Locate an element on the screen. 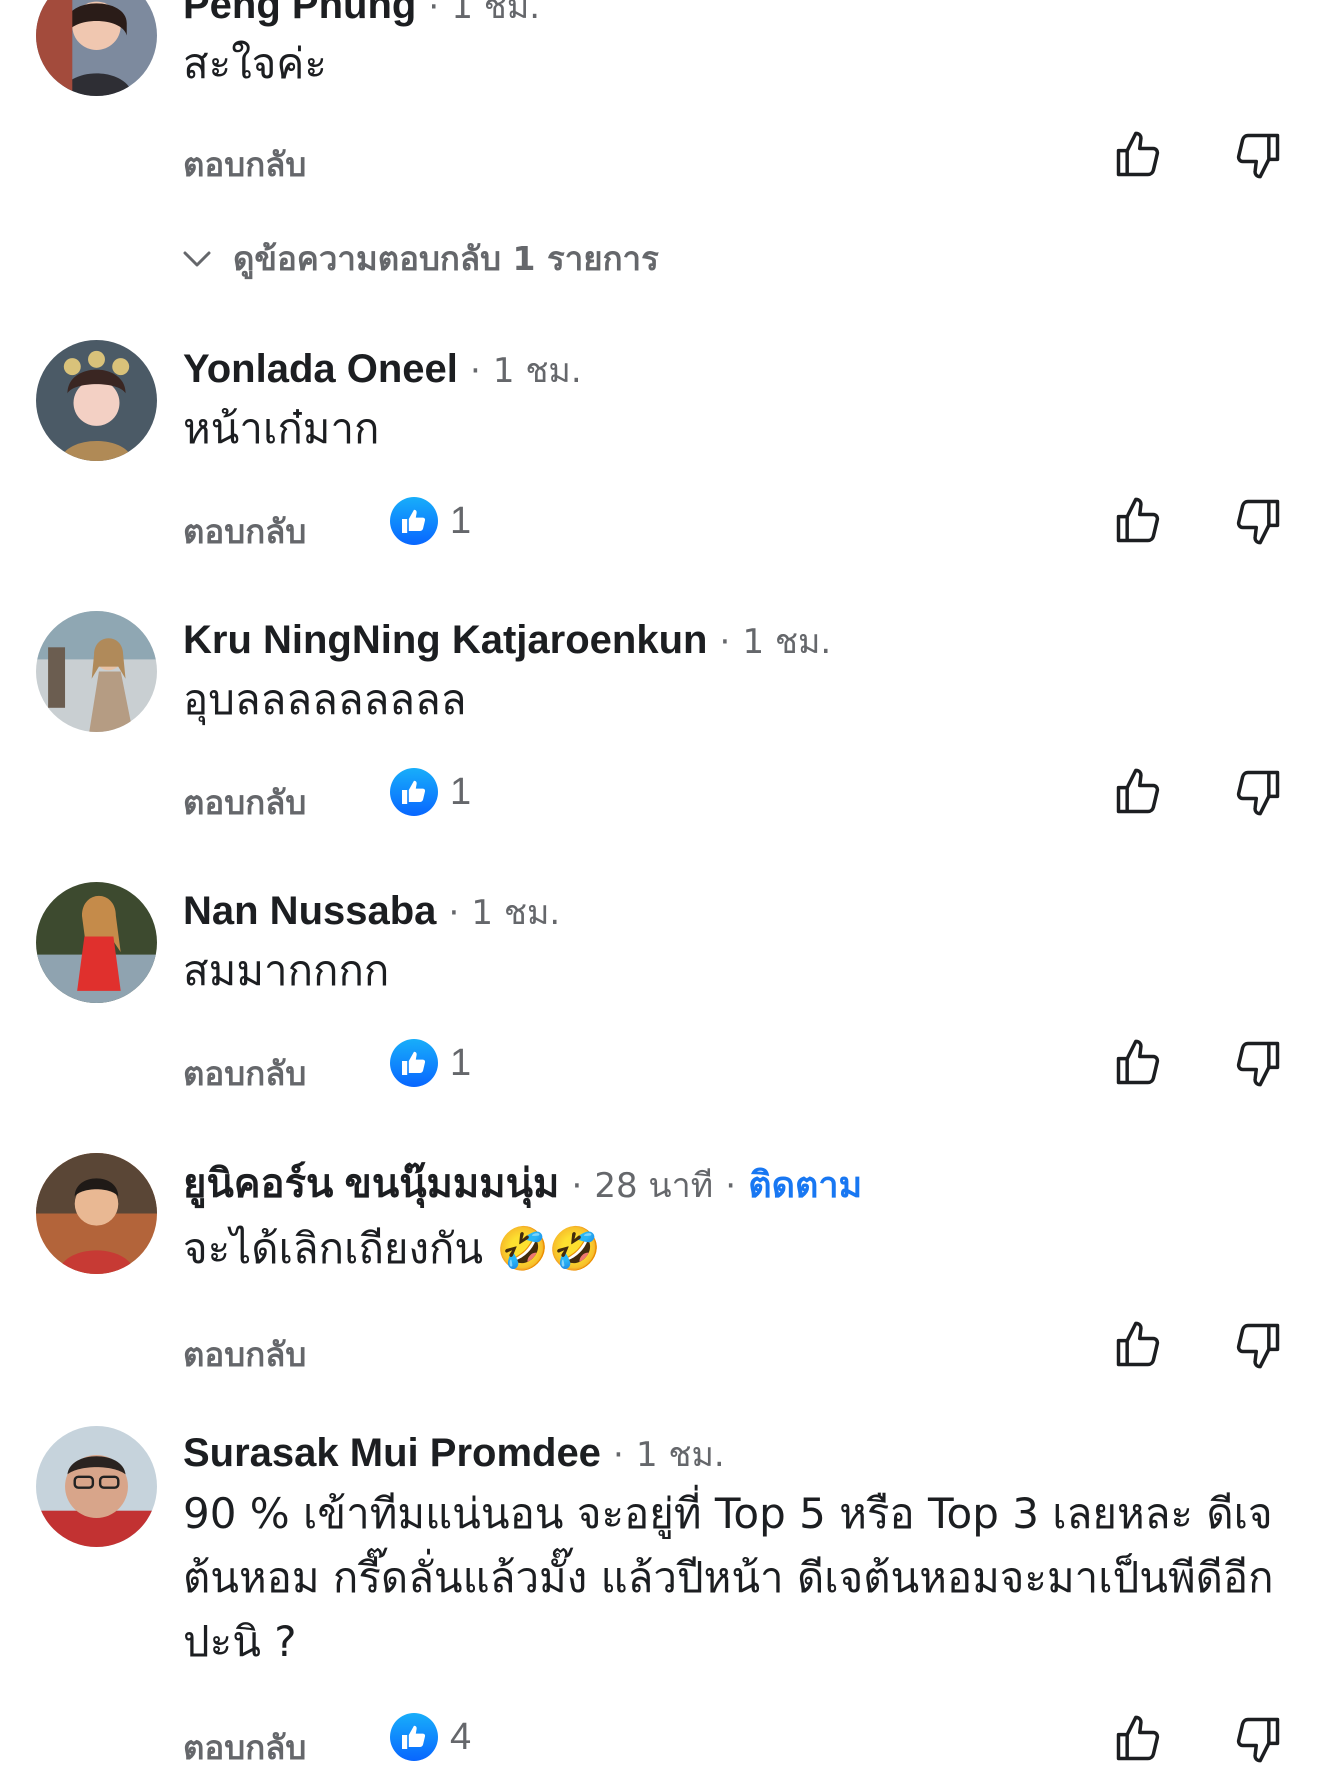 The height and width of the screenshot is (1774, 1320). author-name: Surasak Mui Promdee is located at coordinates (392, 1453).